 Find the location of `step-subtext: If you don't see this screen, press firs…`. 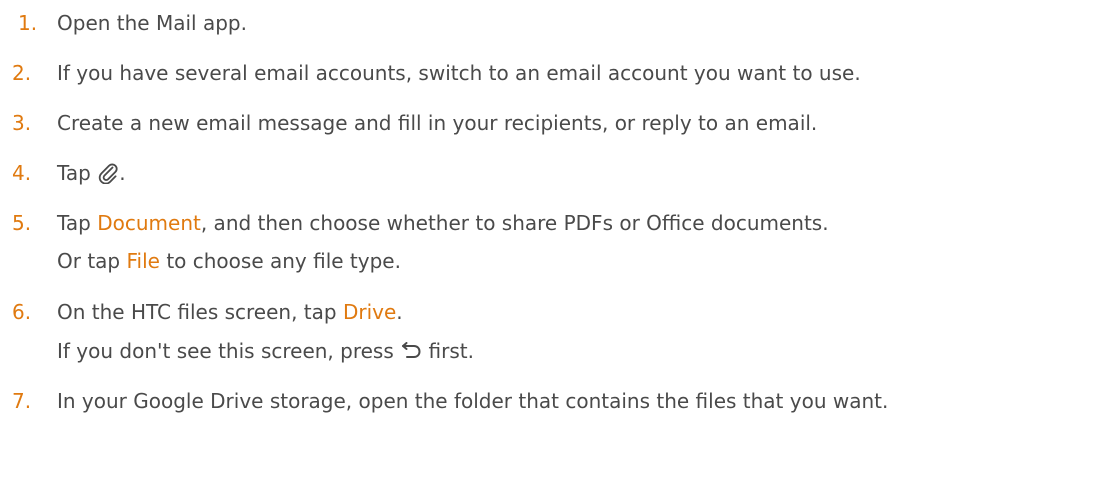

step-subtext: If you don't see this screen, press firs… is located at coordinates (265, 351).